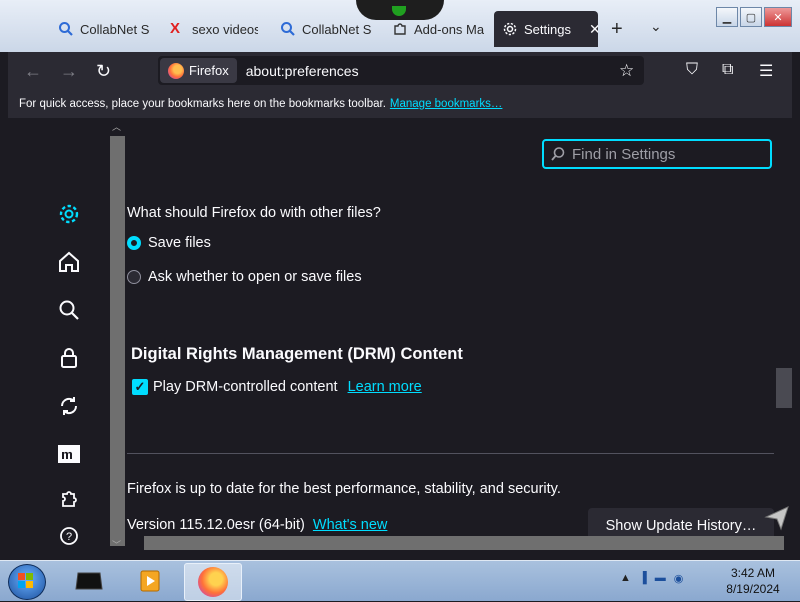 This screenshot has height=602, width=800. I want to click on version-row: Version 115.12.0esr (64-bit) What's new, so click(257, 525).